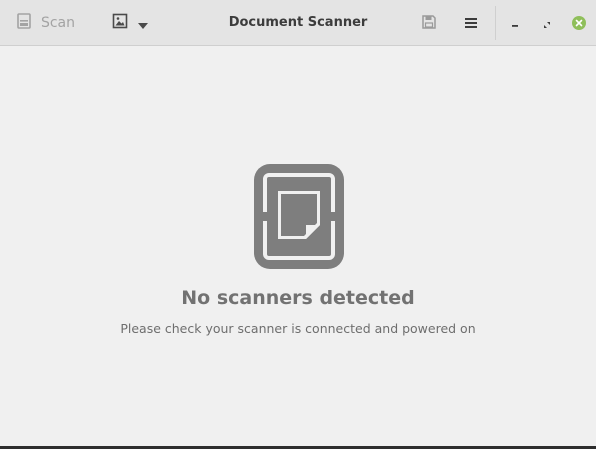 The height and width of the screenshot is (449, 596). I want to click on close-icon, so click(579, 23).